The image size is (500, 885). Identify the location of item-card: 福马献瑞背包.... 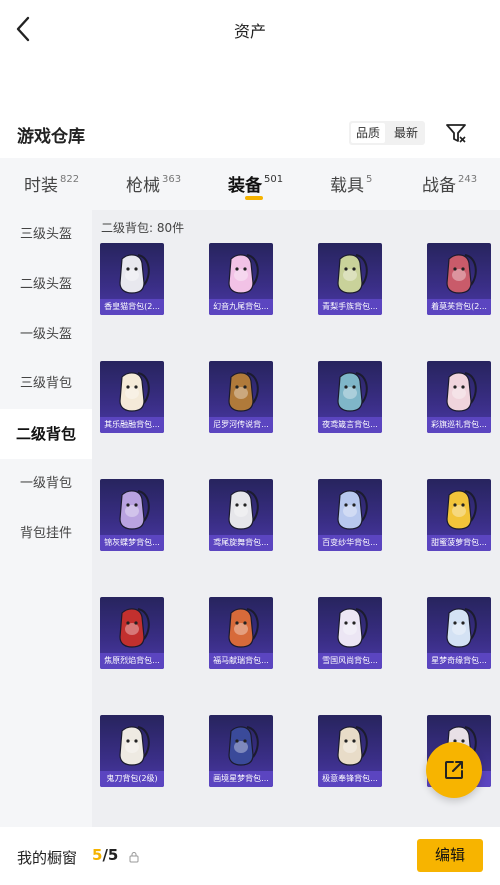
(241, 633).